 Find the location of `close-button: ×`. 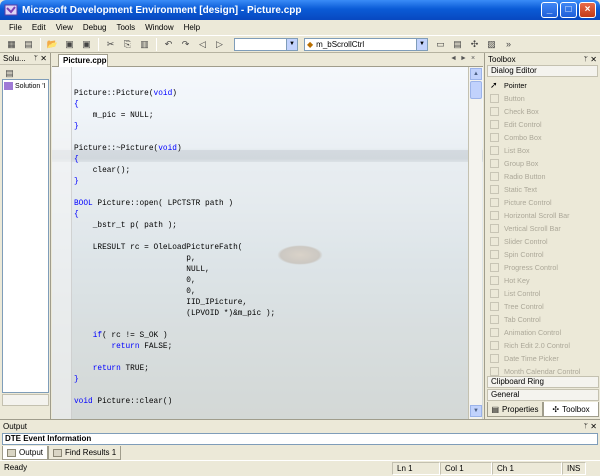

close-button: × is located at coordinates (587, 10).